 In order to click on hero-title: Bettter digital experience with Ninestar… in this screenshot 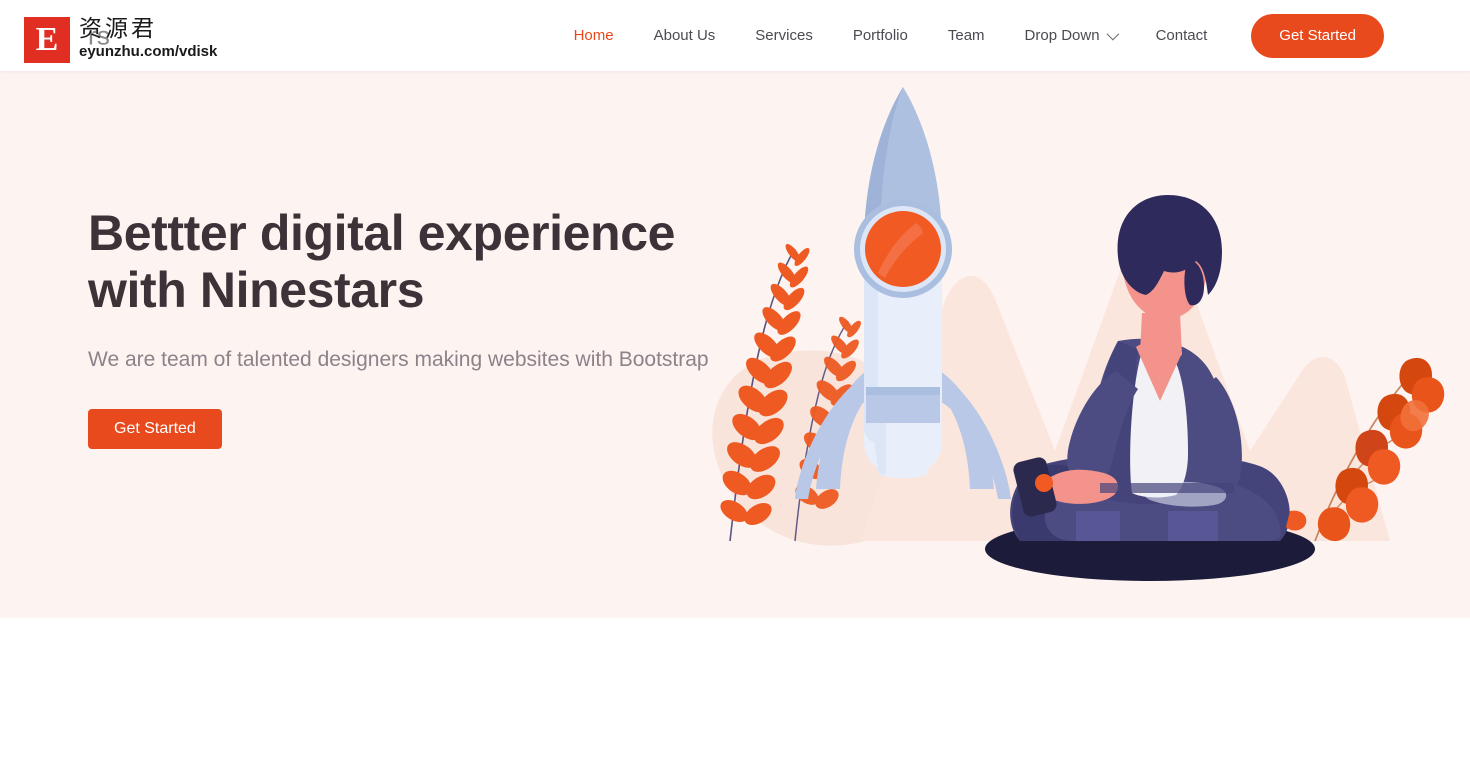, I will do `click(418, 262)`.